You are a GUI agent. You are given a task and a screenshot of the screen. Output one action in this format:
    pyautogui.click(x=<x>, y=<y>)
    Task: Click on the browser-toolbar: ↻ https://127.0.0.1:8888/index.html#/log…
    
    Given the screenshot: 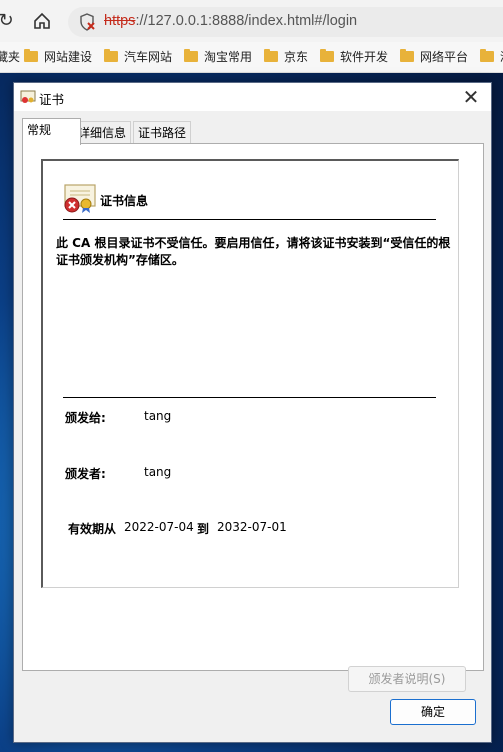 What is the action you would take?
    pyautogui.click(x=251, y=21)
    